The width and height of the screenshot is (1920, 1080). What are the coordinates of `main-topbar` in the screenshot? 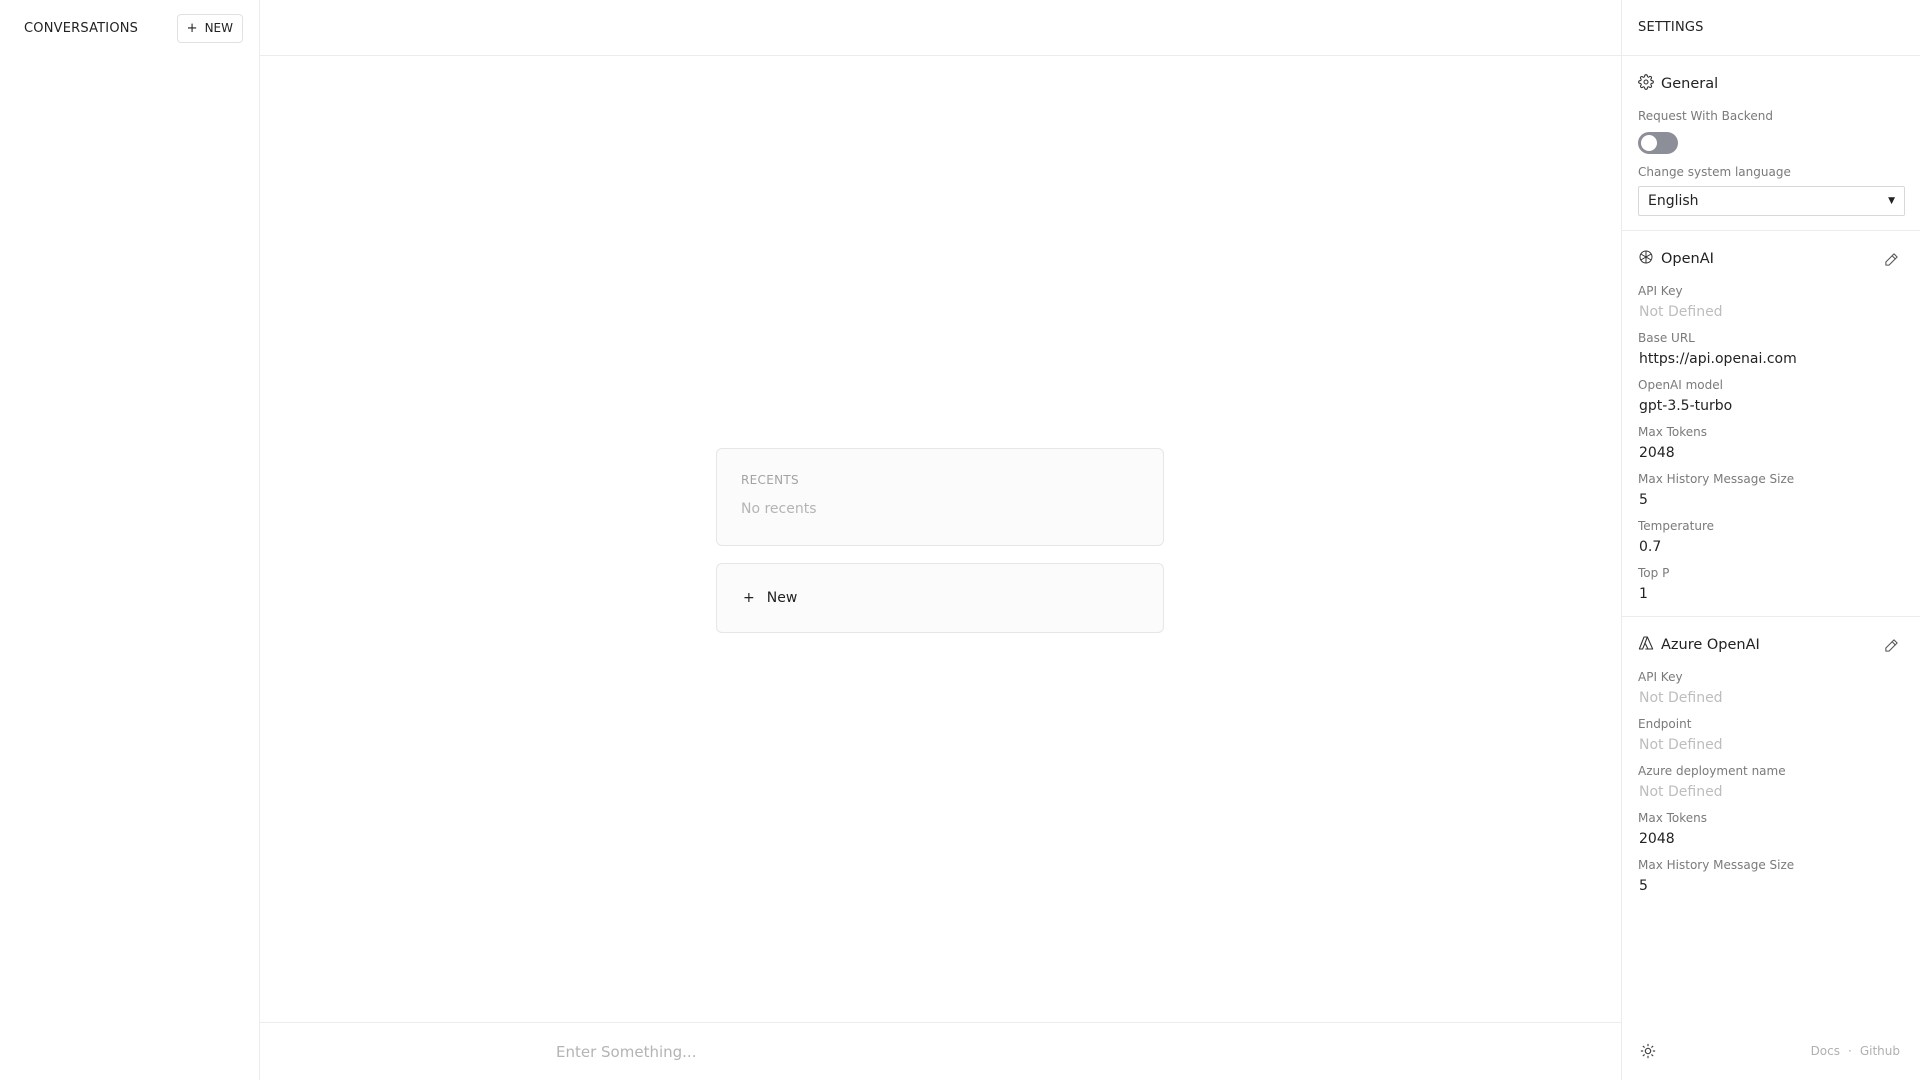 It's located at (940, 28).